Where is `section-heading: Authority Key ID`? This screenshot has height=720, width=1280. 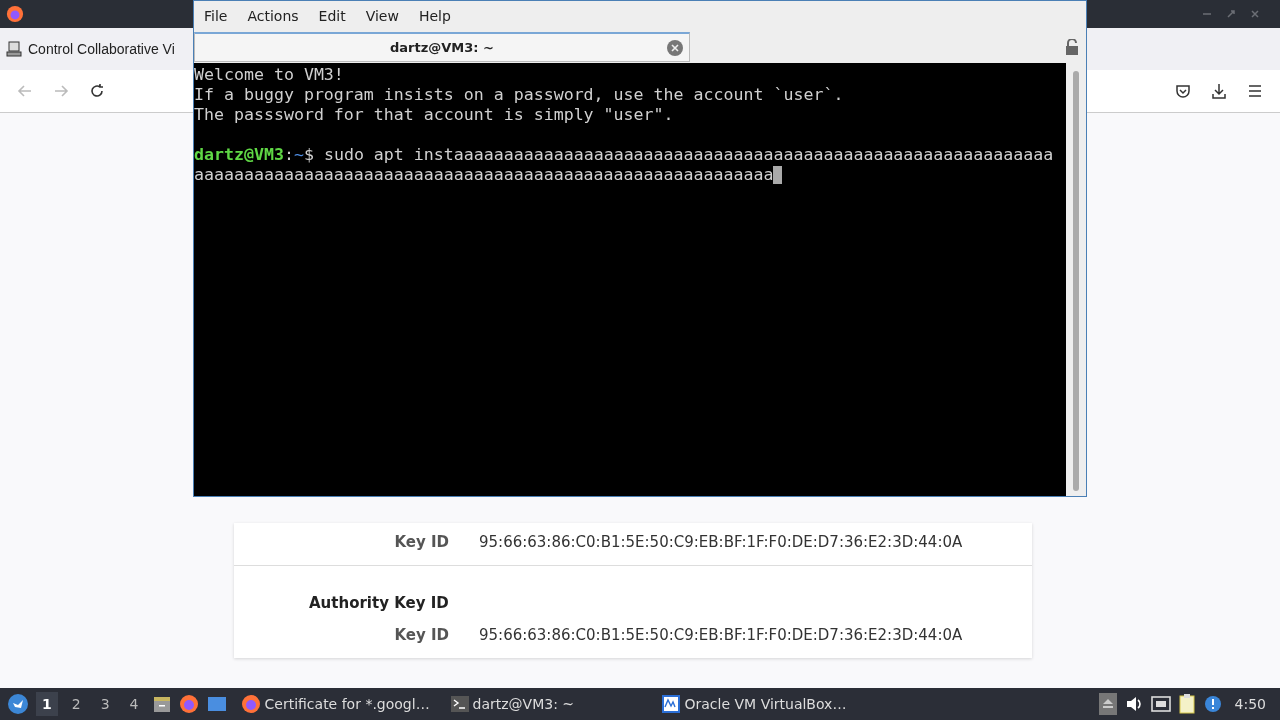
section-heading: Authority Key ID is located at coordinates (379, 603).